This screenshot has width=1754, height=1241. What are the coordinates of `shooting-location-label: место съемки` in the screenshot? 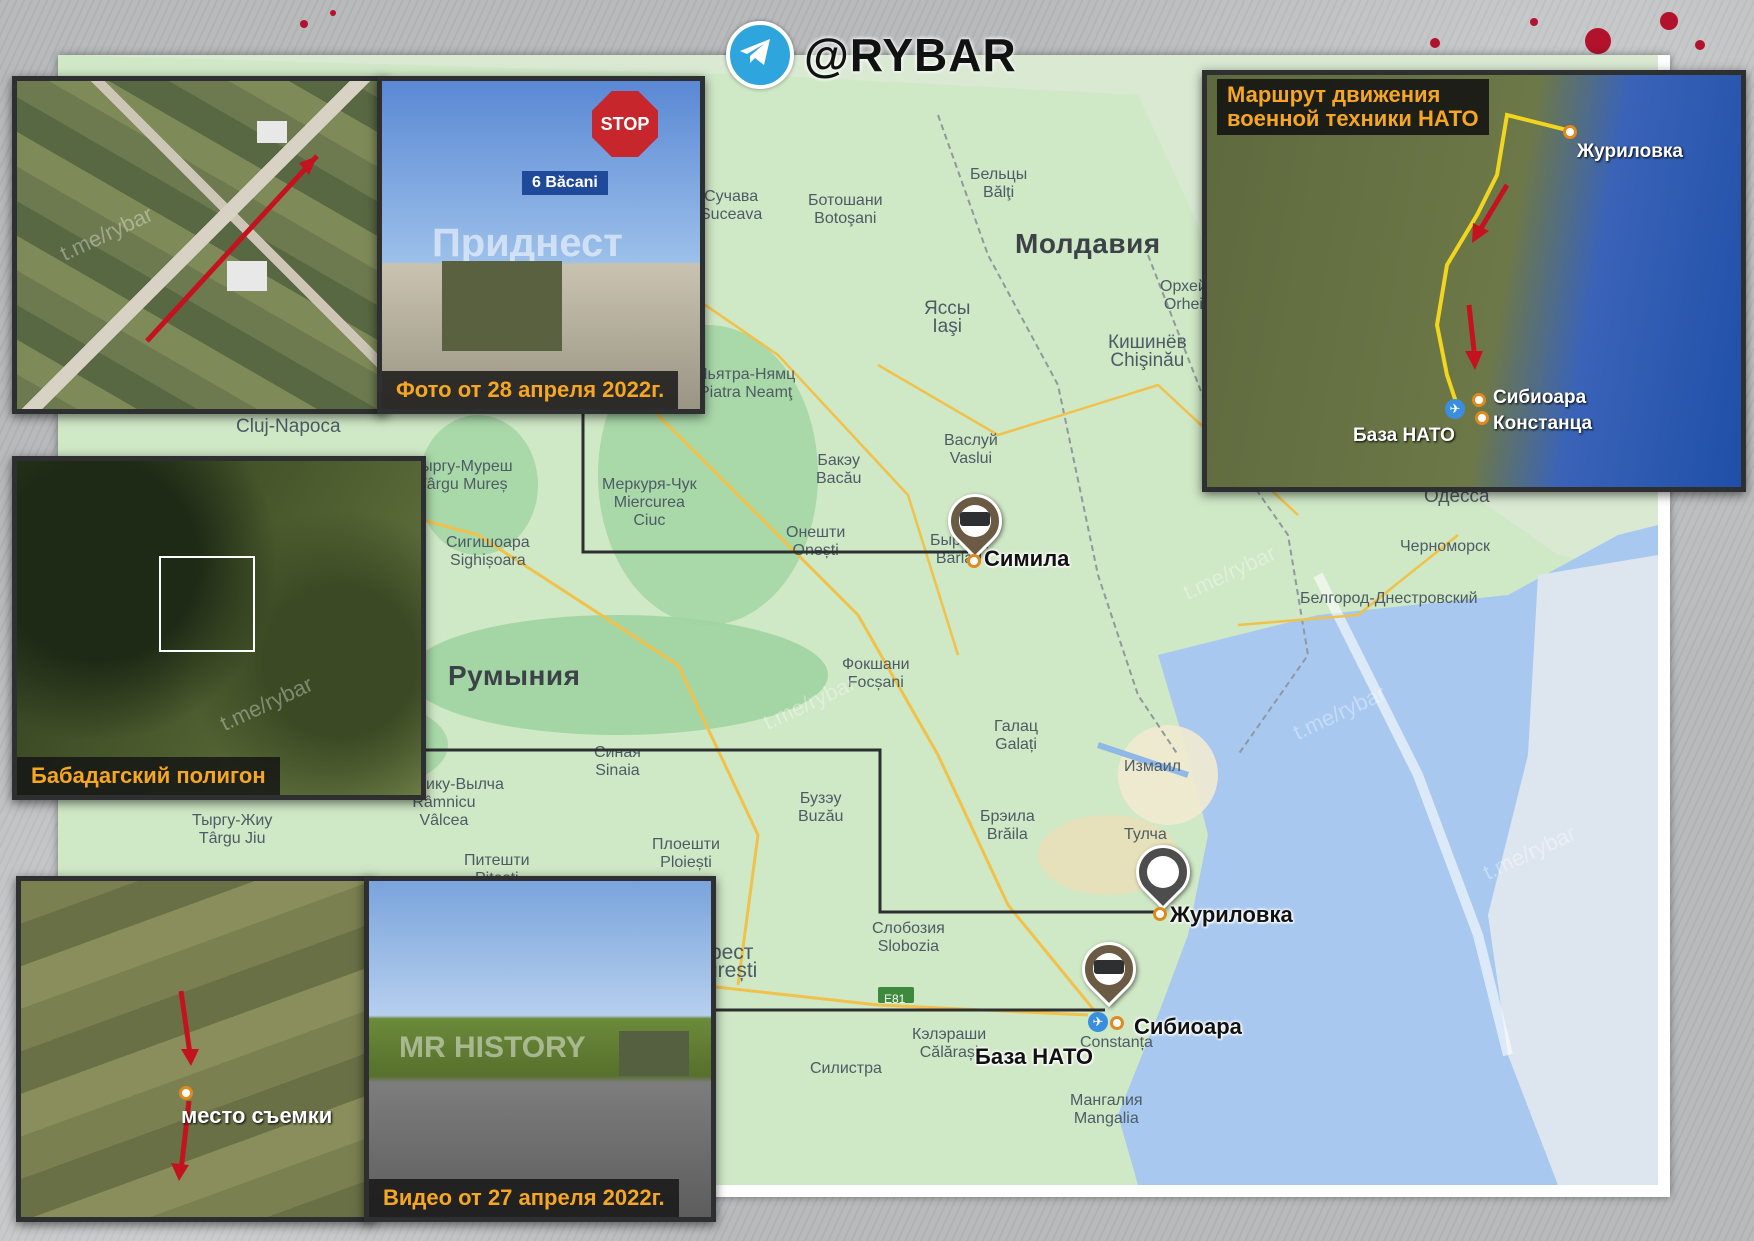 It's located at (257, 1115).